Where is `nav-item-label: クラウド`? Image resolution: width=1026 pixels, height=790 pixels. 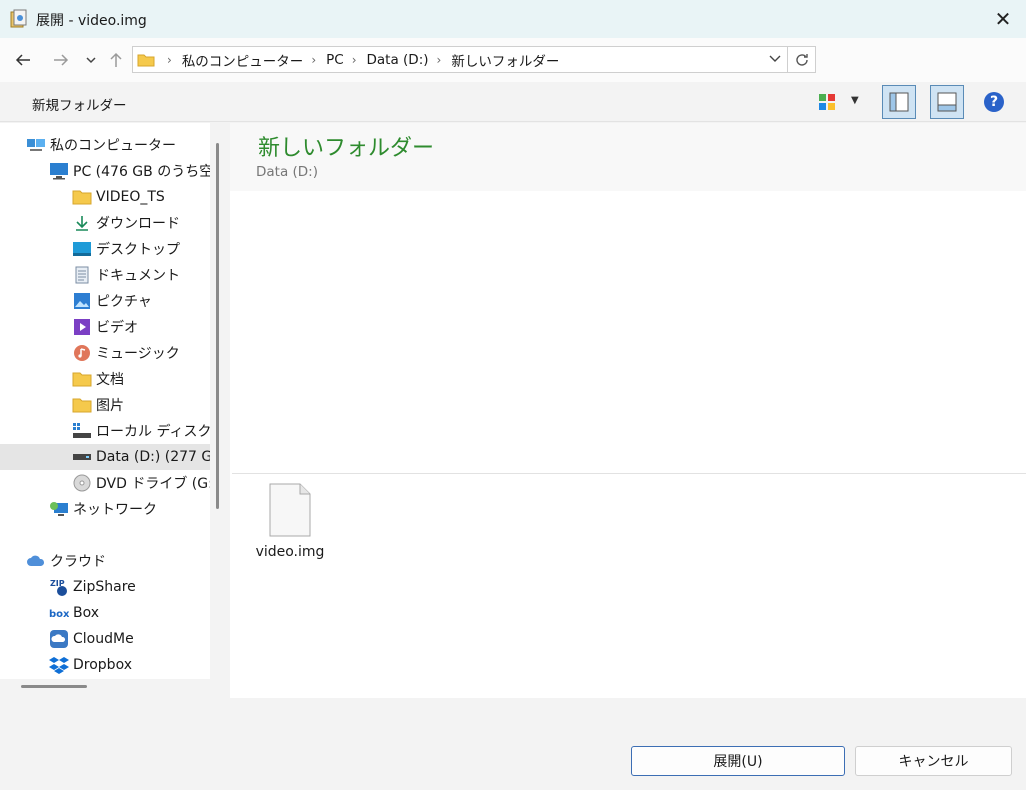 nav-item-label: クラウド is located at coordinates (78, 562).